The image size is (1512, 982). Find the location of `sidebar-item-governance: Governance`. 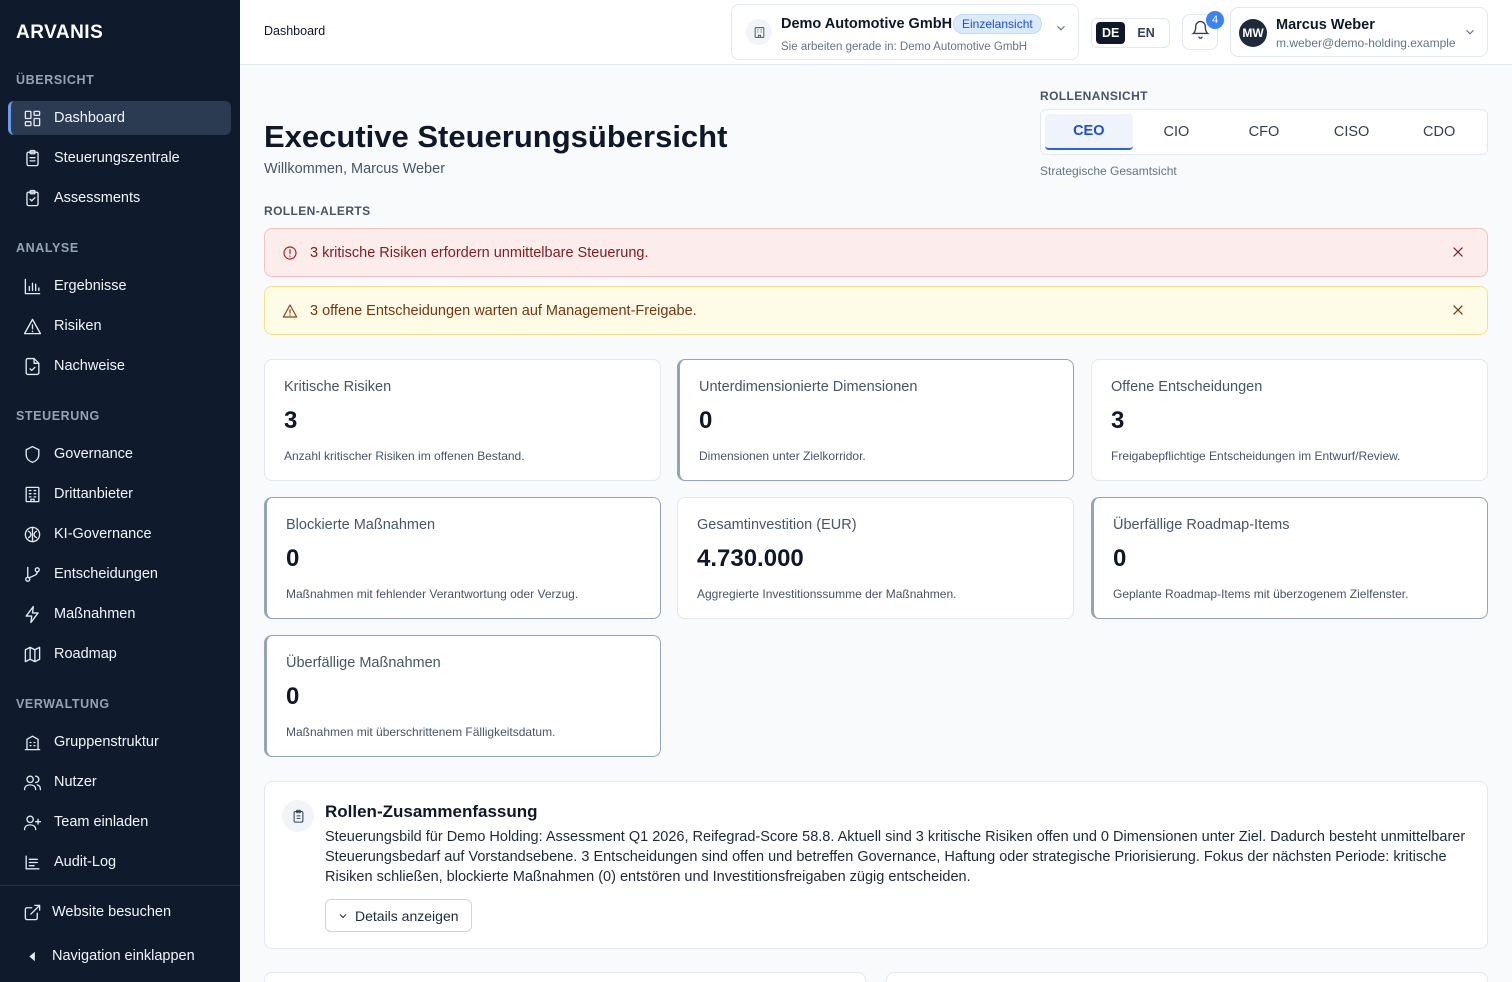

sidebar-item-governance: Governance is located at coordinates (119, 454).